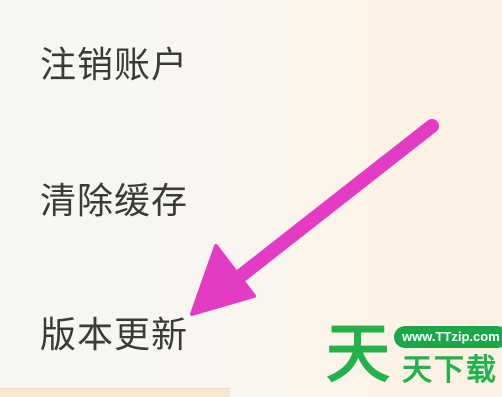 This screenshot has width=502, height=397. I want to click on watermark-name: 天下载, so click(450, 370).